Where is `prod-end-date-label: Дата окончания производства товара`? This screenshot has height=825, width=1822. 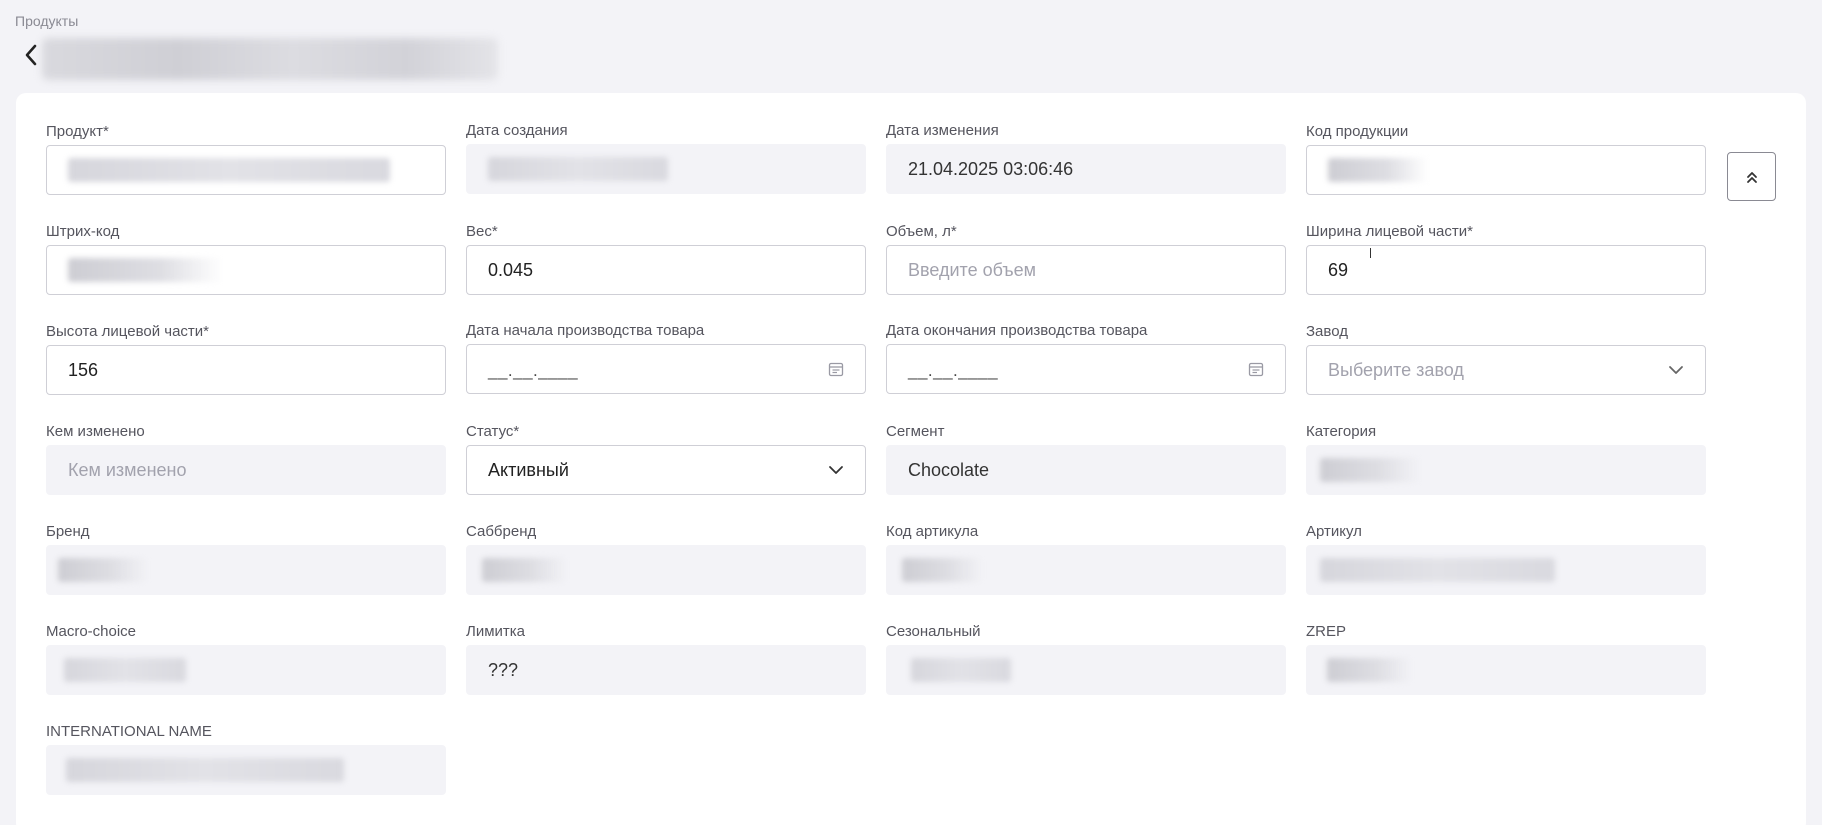
prod-end-date-label: Дата окончания производства товара is located at coordinates (1017, 330).